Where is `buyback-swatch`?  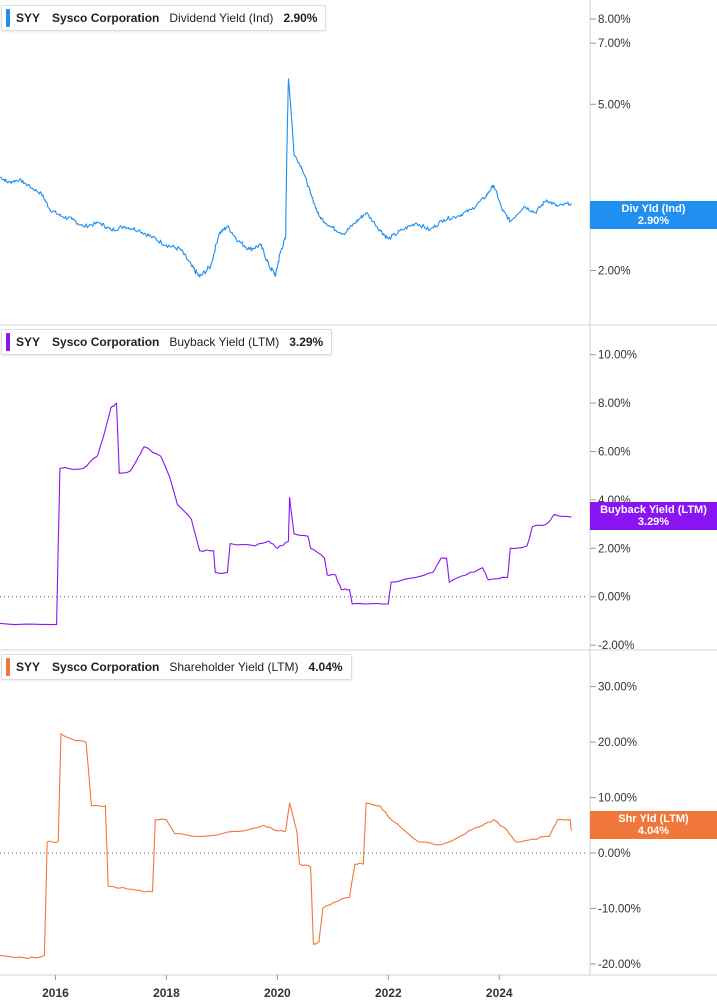 buyback-swatch is located at coordinates (8, 342).